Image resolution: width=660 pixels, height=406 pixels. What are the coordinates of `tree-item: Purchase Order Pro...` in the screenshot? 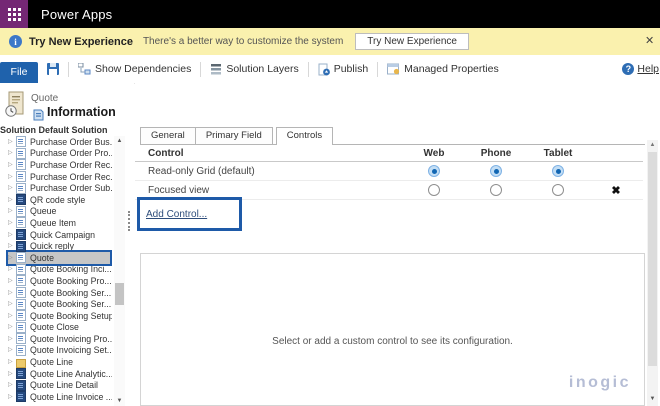 It's located at (60, 153).